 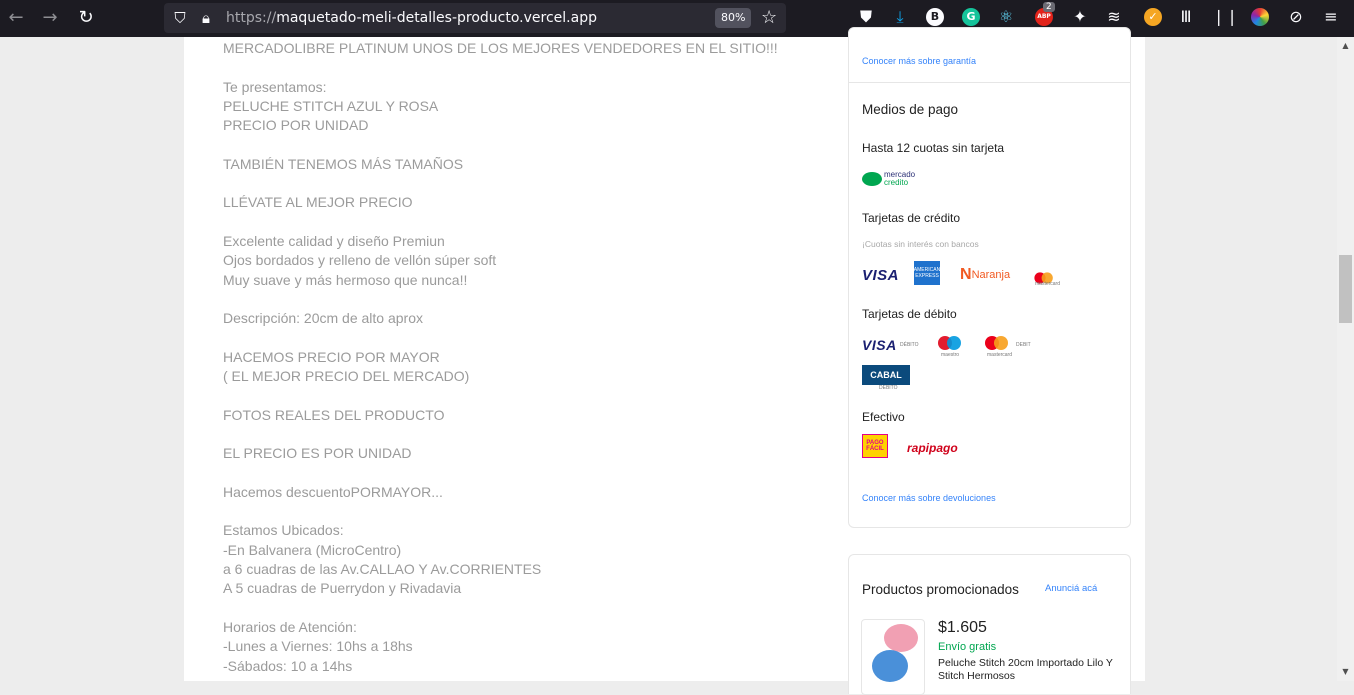 What do you see at coordinates (967, 647) in the screenshot?
I see `product-shipping: Envío gratis` at bounding box center [967, 647].